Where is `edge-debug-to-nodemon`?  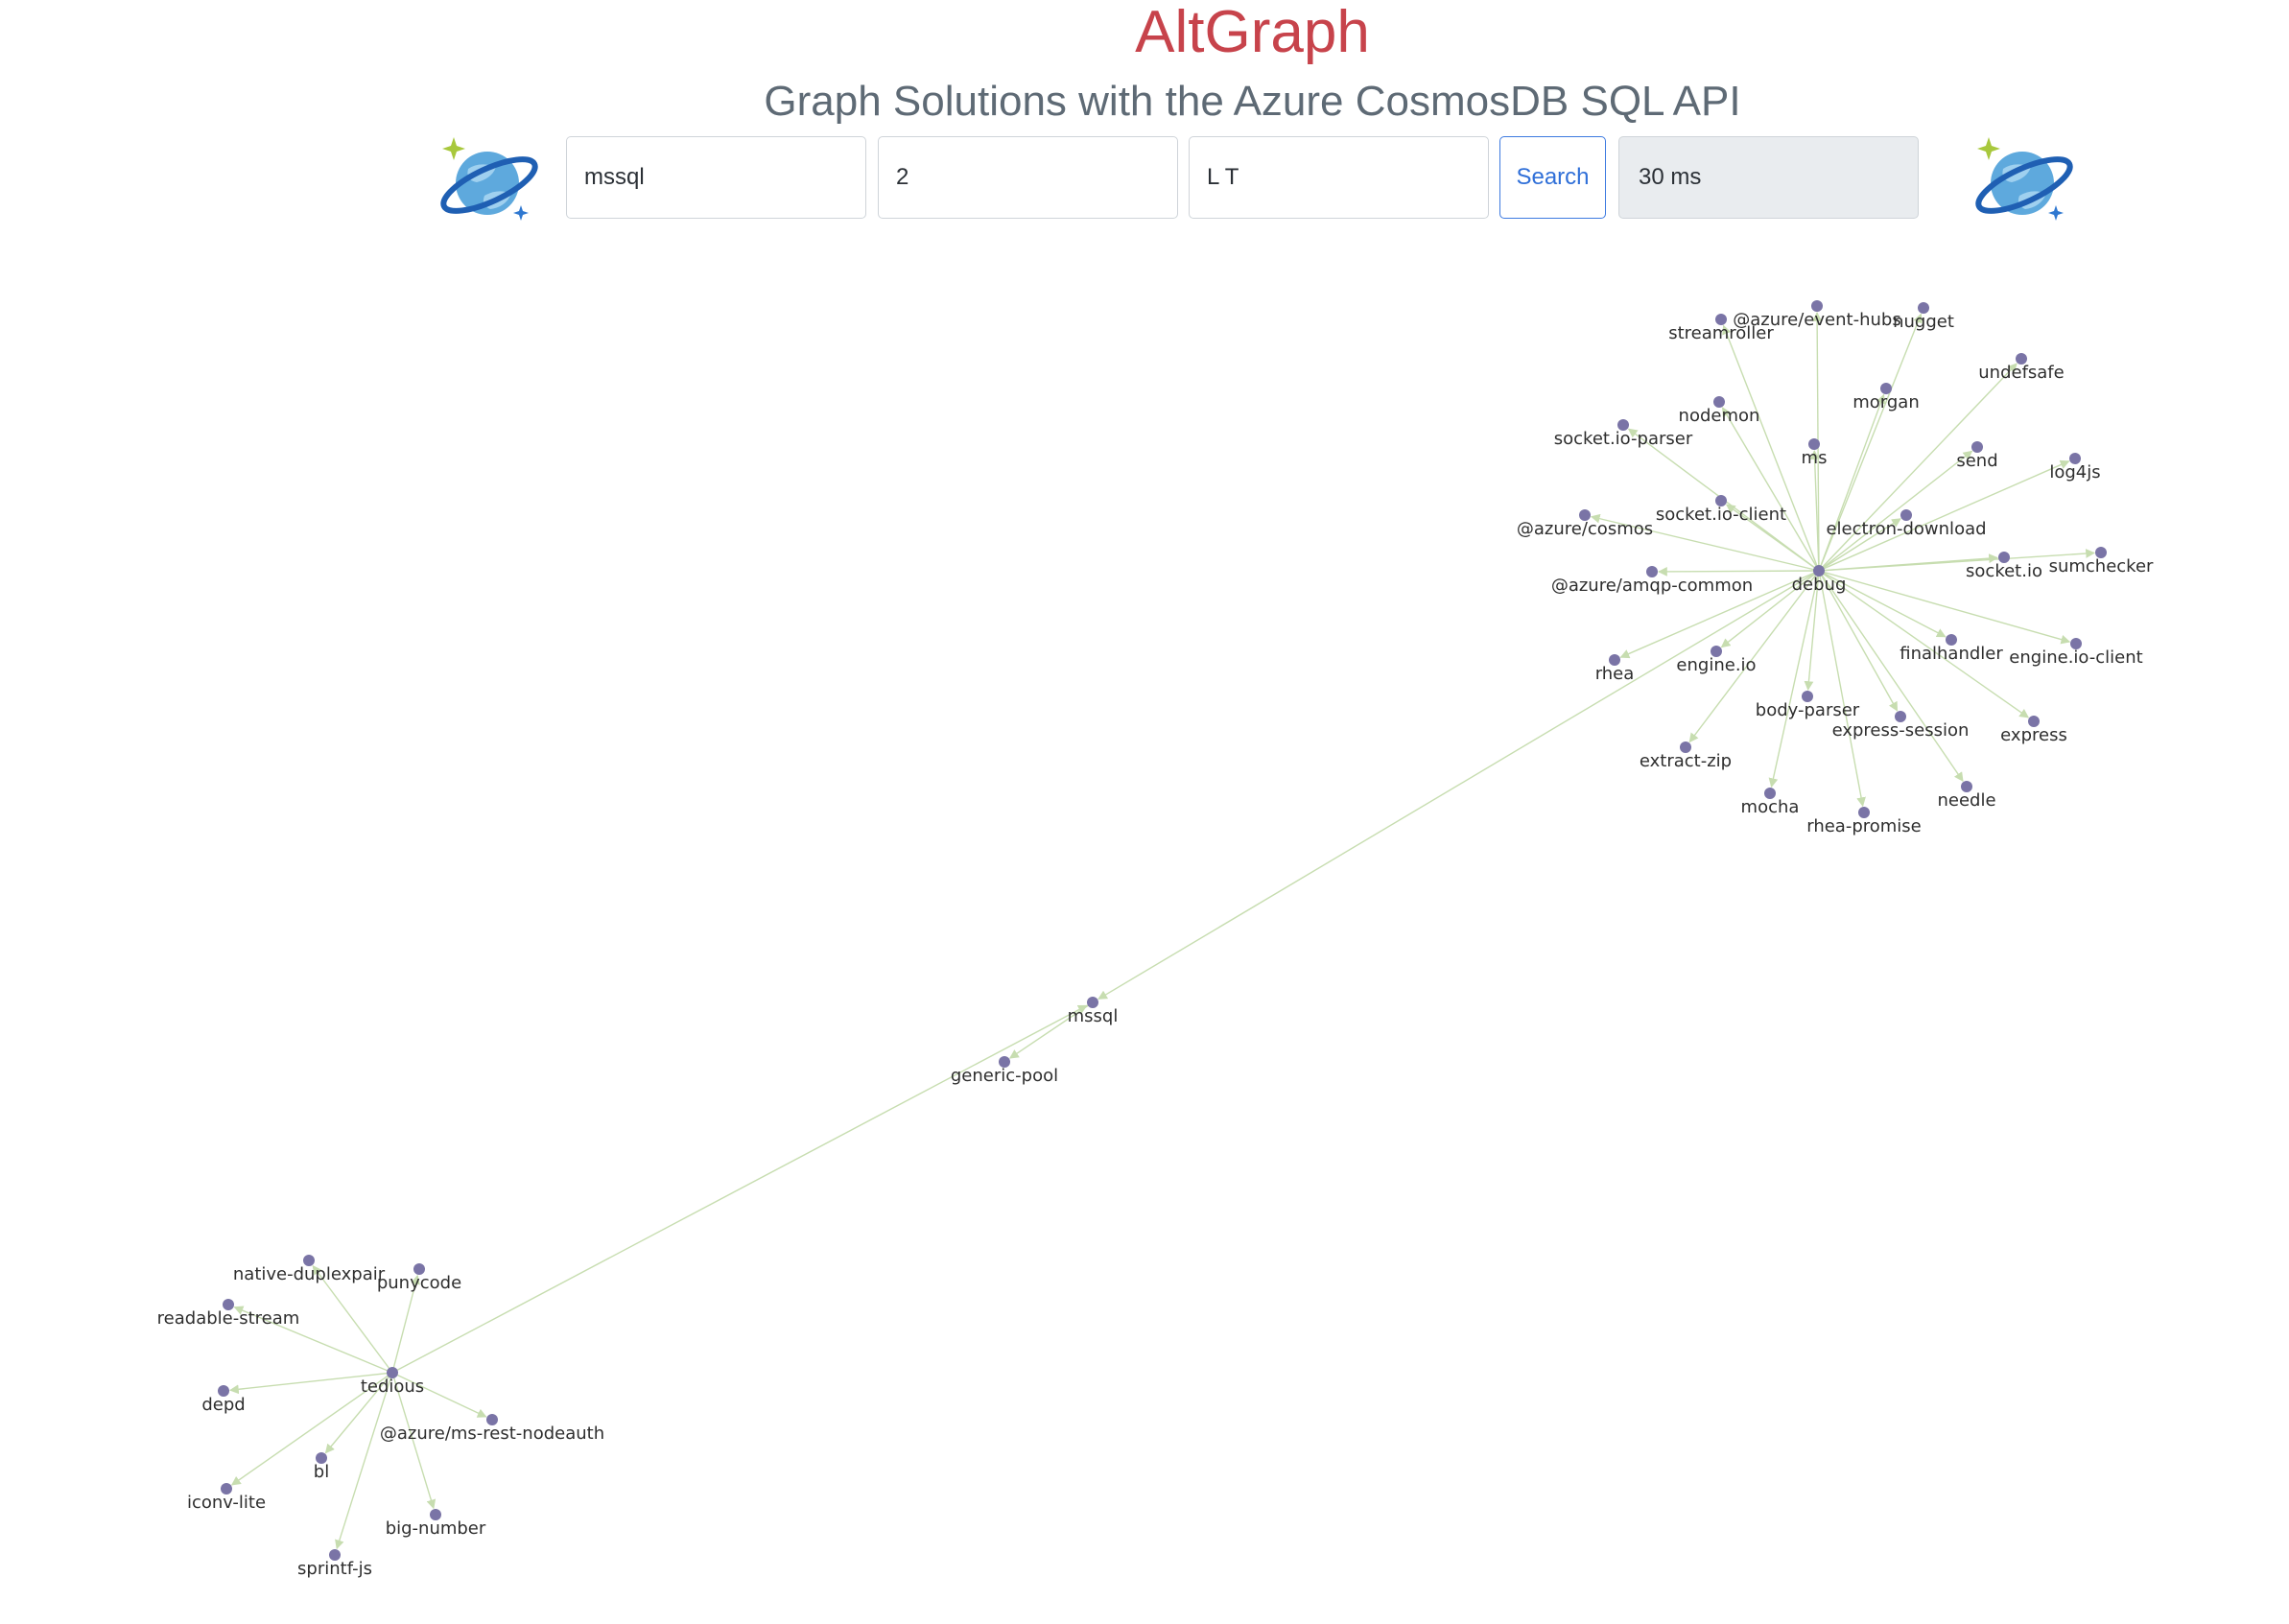
edge-debug-to-nodemon is located at coordinates (1770, 489).